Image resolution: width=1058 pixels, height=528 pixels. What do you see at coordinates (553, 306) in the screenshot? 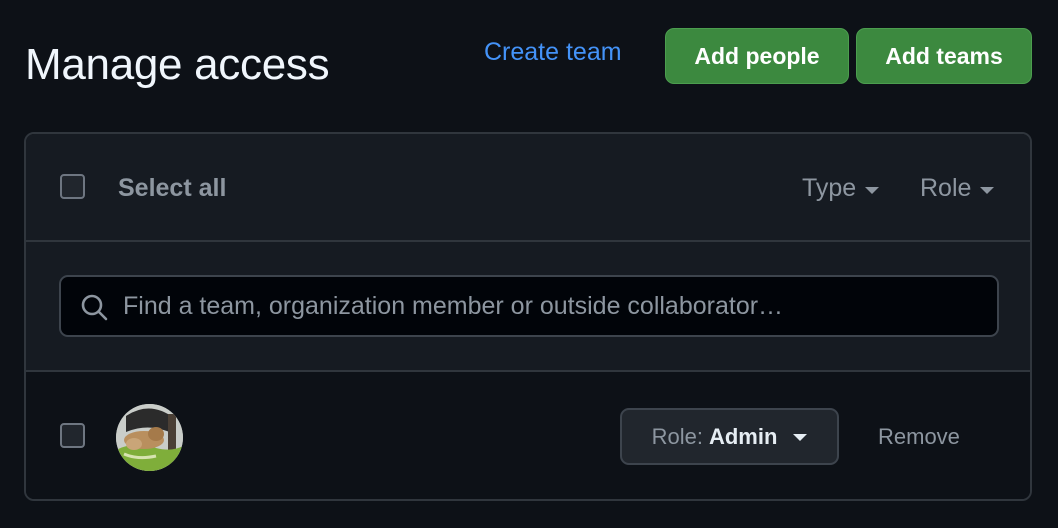
I see `search-input` at bounding box center [553, 306].